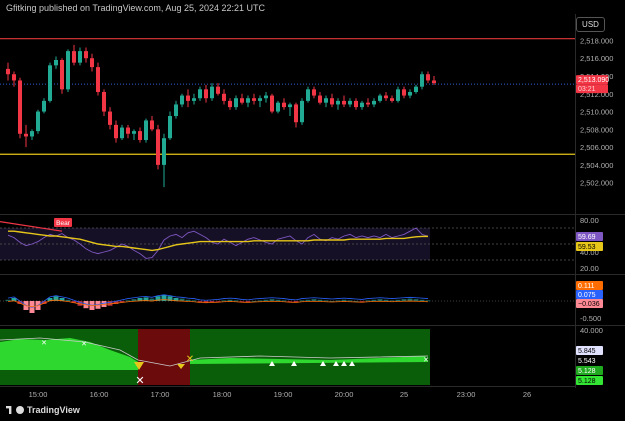 This screenshot has width=625, height=421. Describe the element at coordinates (589, 360) in the screenshot. I see `trend-value-tag-2: 5.543` at that location.